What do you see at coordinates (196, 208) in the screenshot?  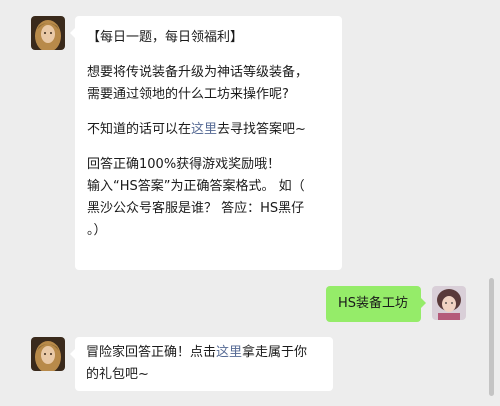 I see `question-line: 黑沙公众号客服是谁？ 答应：HS黑仔` at bounding box center [196, 208].